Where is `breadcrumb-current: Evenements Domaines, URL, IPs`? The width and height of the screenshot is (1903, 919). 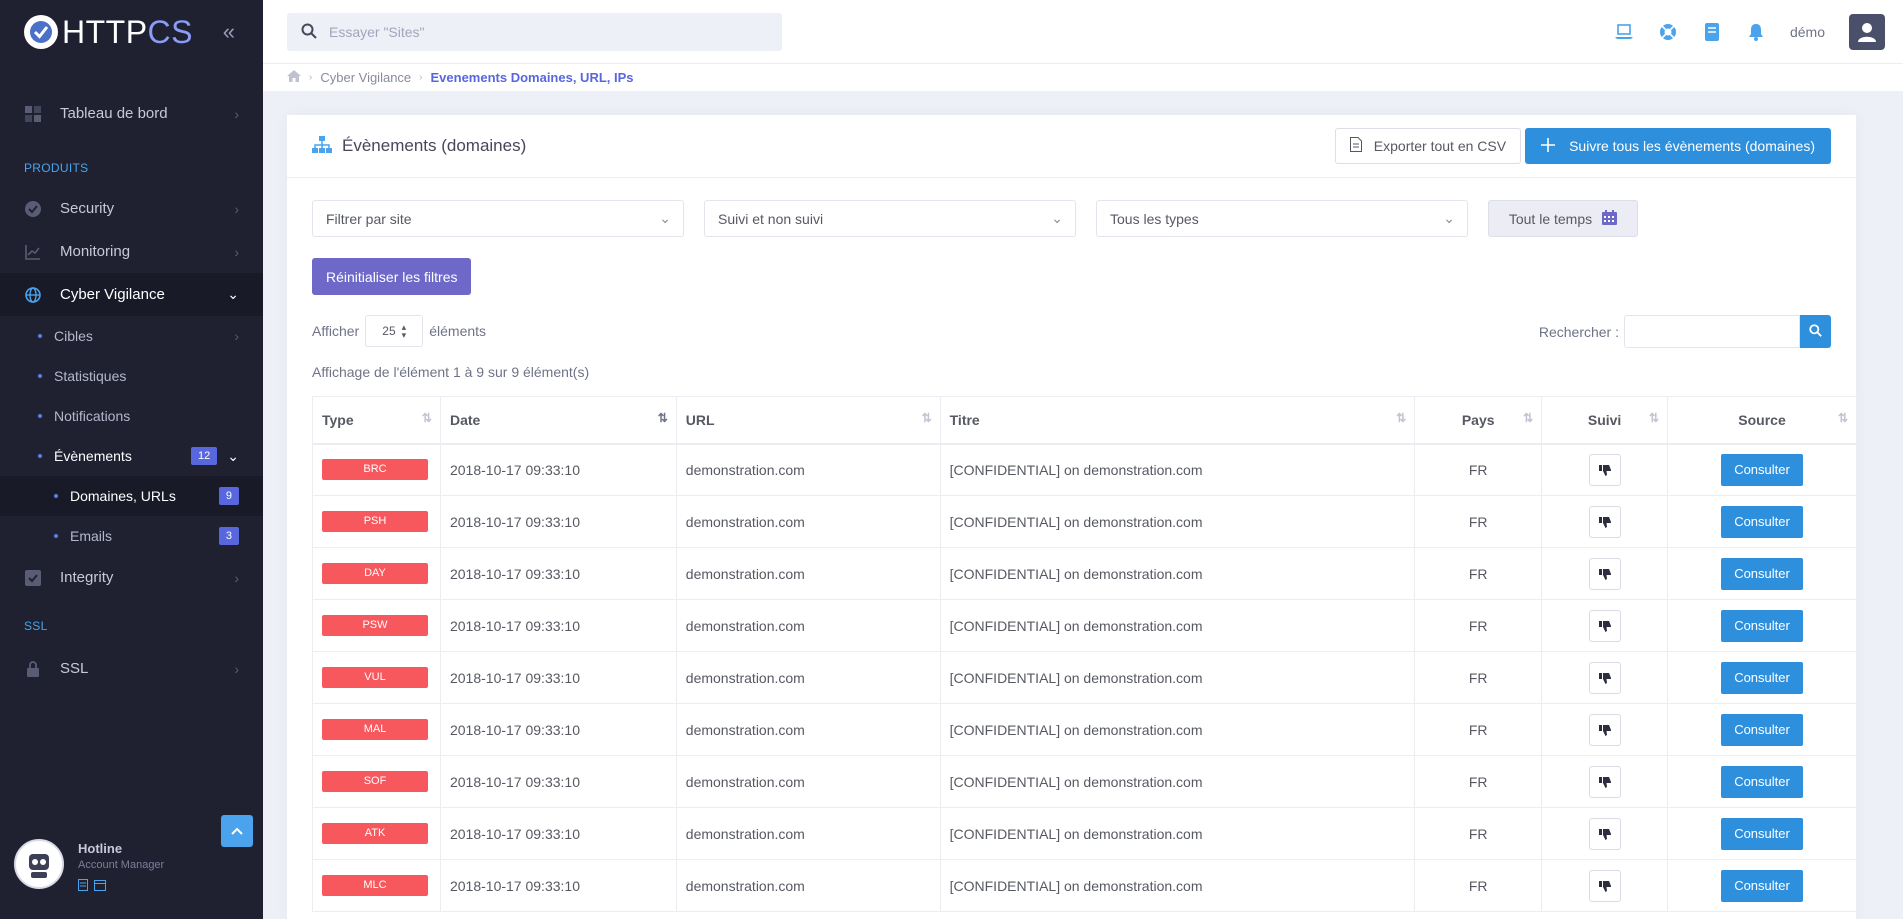
breadcrumb-current: Evenements Domaines, URL, IPs is located at coordinates (532, 77).